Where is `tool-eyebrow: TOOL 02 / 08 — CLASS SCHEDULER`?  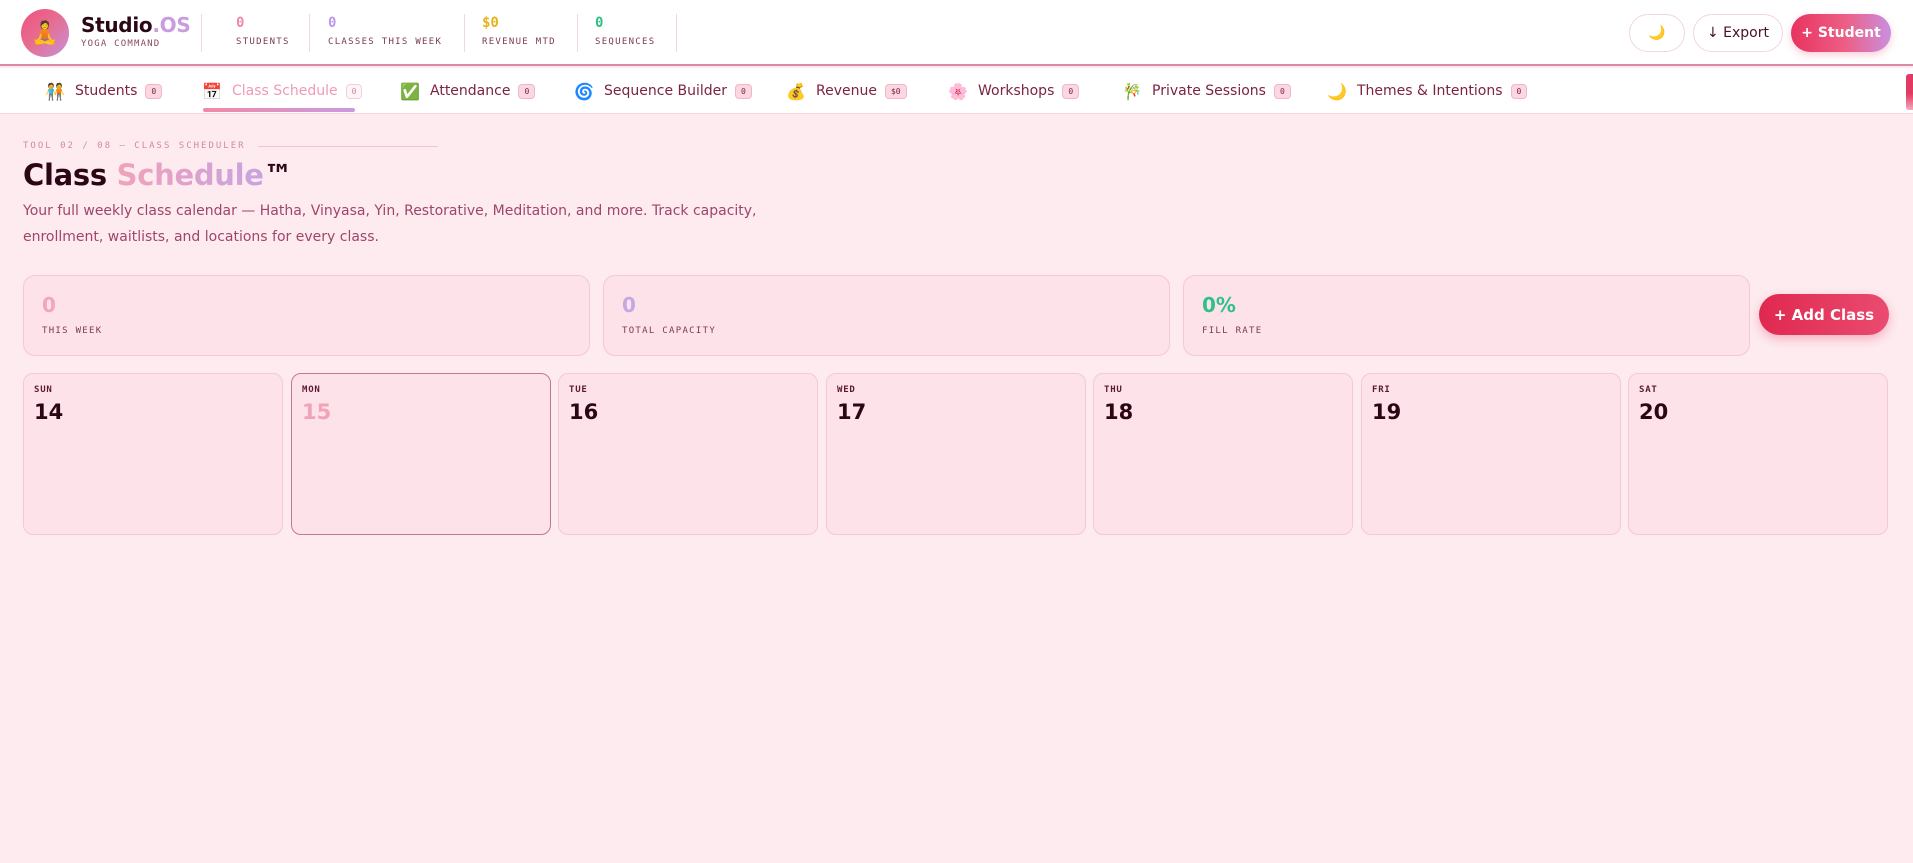 tool-eyebrow: TOOL 02 / 08 — CLASS SCHEDULER is located at coordinates (230, 146).